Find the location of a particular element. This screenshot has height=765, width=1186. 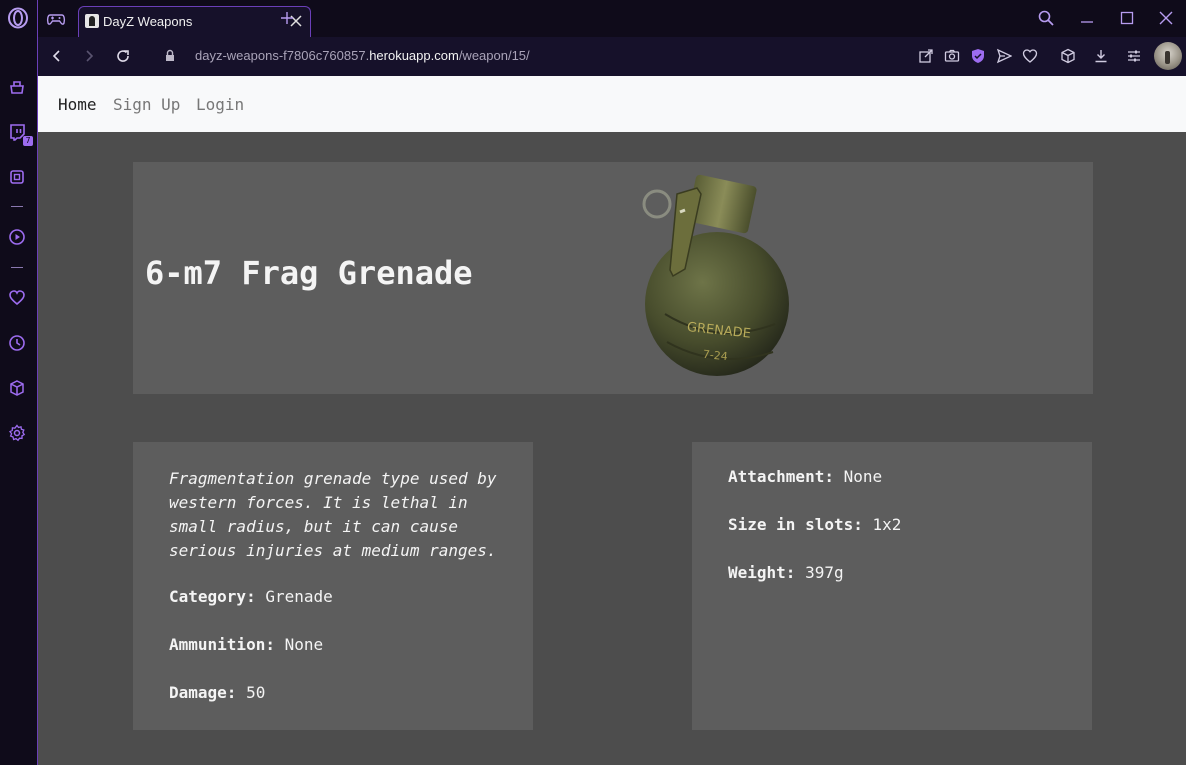

category-value: Grenade is located at coordinates (299, 596).